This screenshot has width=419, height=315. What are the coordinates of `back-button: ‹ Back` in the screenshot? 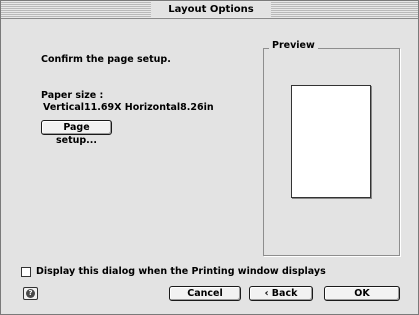 It's located at (281, 293).